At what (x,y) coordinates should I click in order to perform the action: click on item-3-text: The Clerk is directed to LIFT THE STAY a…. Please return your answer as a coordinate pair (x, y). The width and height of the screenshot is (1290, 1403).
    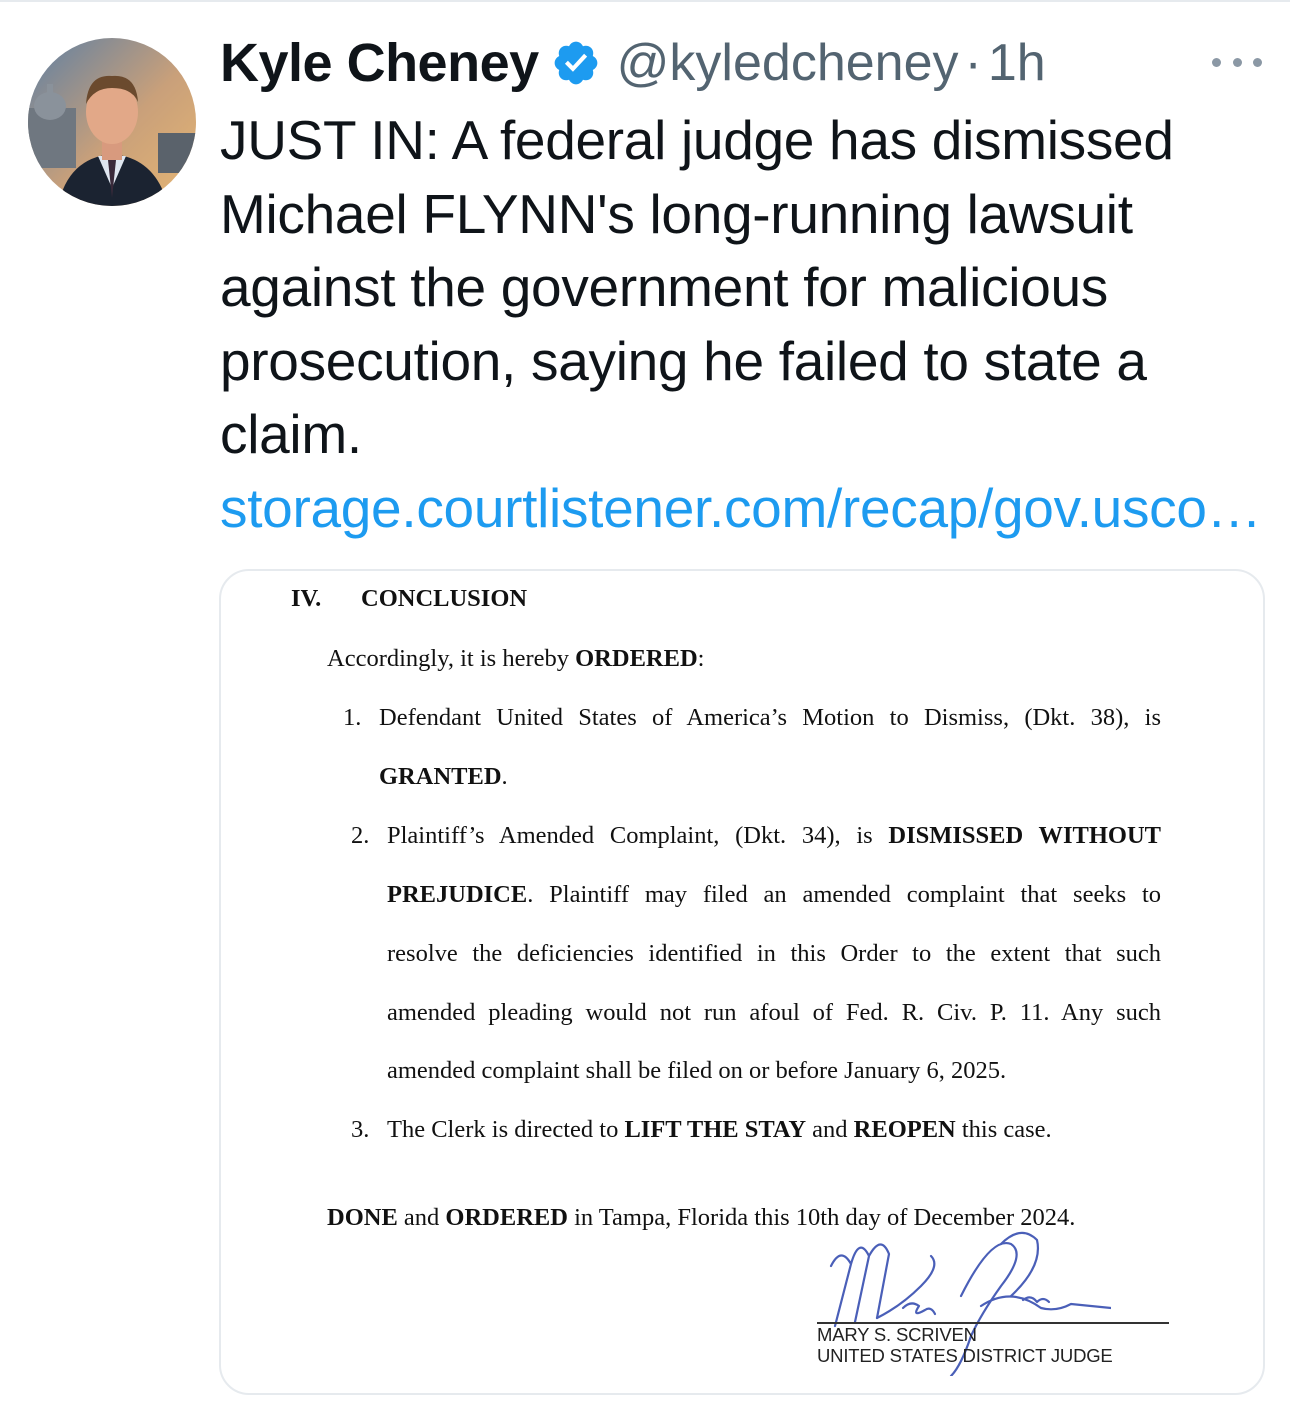
    Looking at the image, I should click on (719, 1129).